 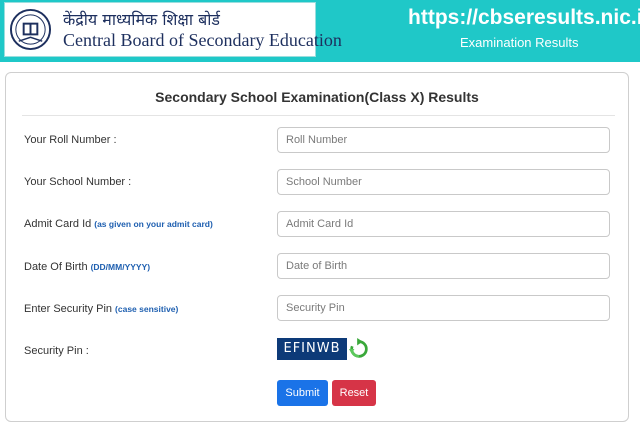 I want to click on roll-number-label-text: Your Roll Number :, so click(x=70, y=140).